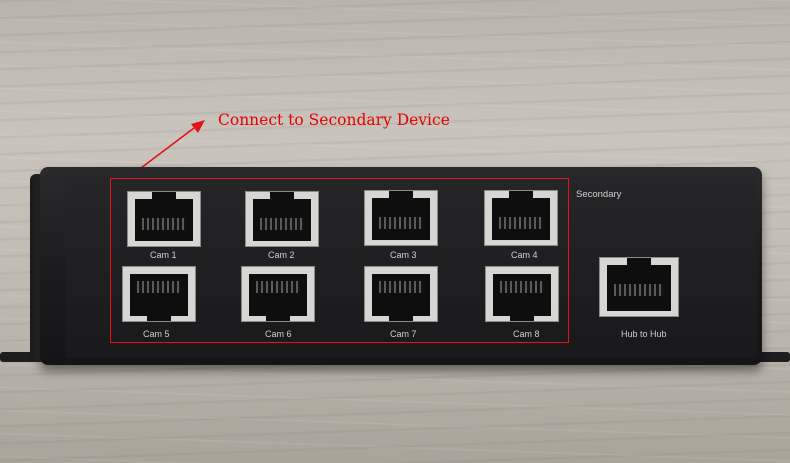  What do you see at coordinates (639, 287) in the screenshot?
I see `ethernet-port-hub-to-hub` at bounding box center [639, 287].